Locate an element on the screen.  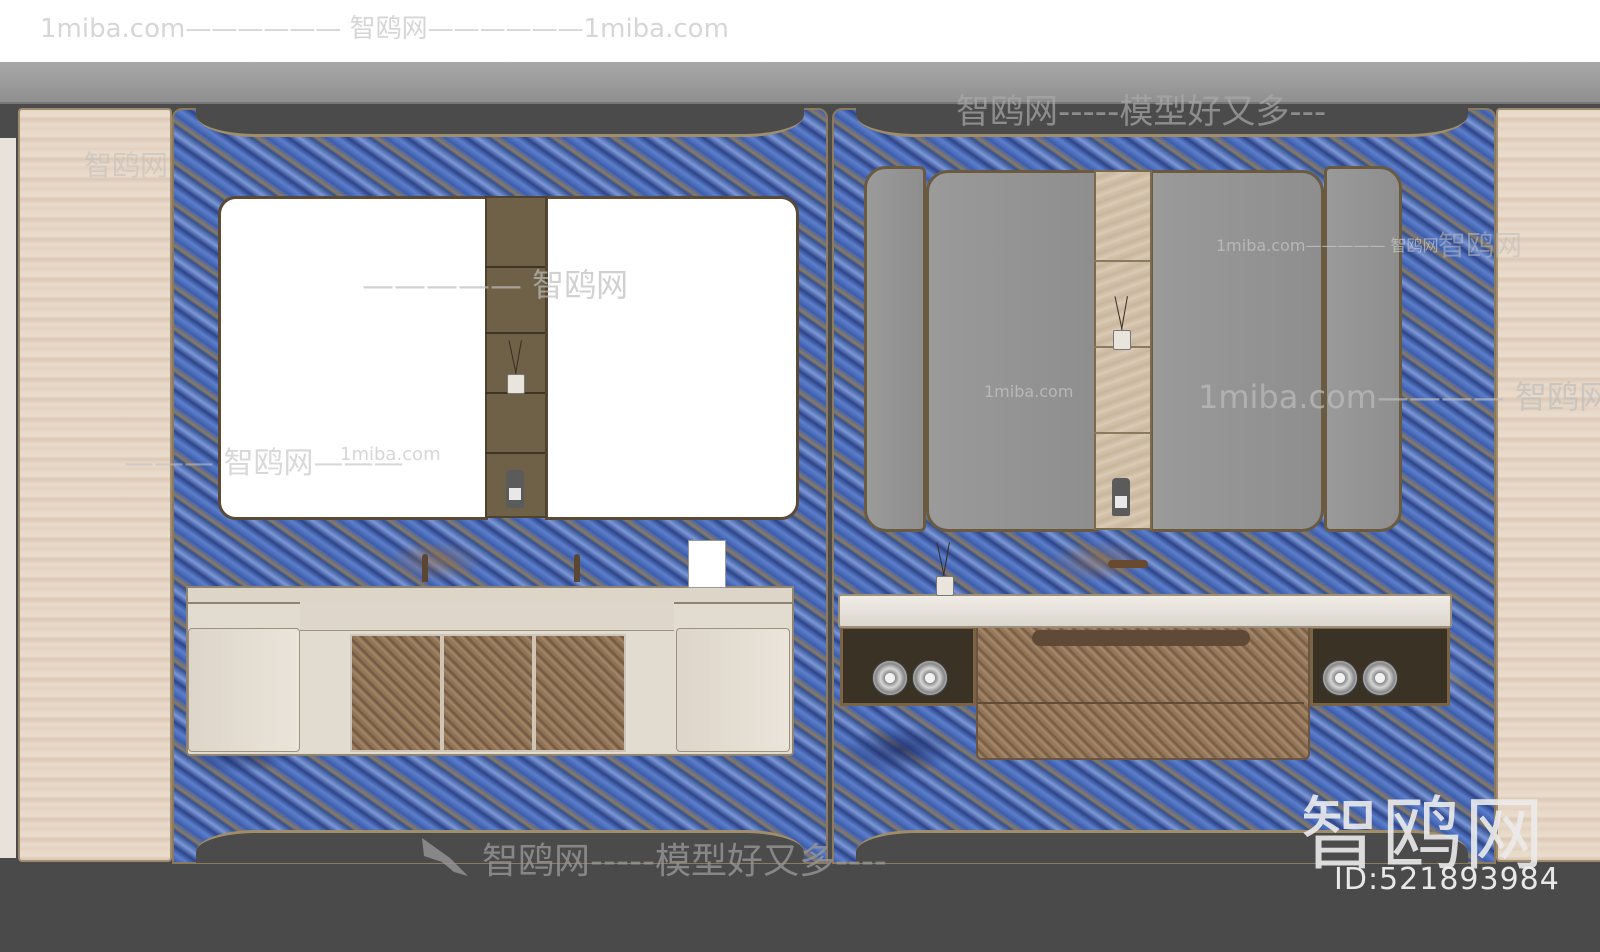
drawer-split-line is located at coordinates (1141, 703).